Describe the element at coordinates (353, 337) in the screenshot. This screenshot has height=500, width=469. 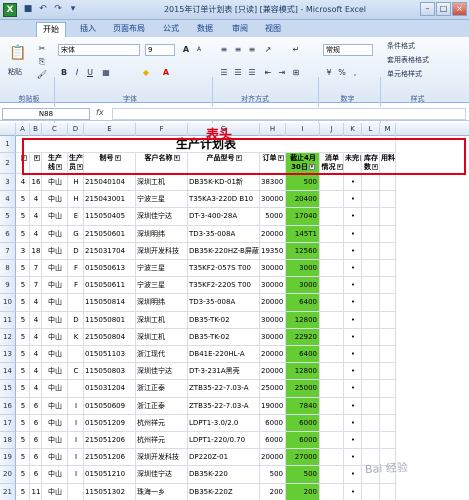
I see `cell-K12: •` at that location.